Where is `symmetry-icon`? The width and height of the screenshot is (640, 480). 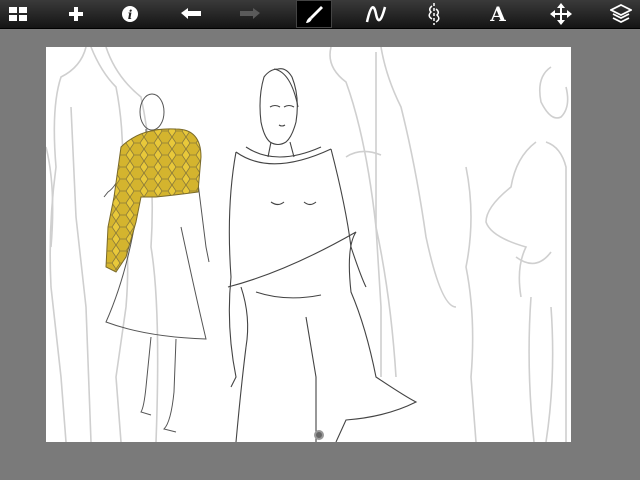 symmetry-icon is located at coordinates (434, 14).